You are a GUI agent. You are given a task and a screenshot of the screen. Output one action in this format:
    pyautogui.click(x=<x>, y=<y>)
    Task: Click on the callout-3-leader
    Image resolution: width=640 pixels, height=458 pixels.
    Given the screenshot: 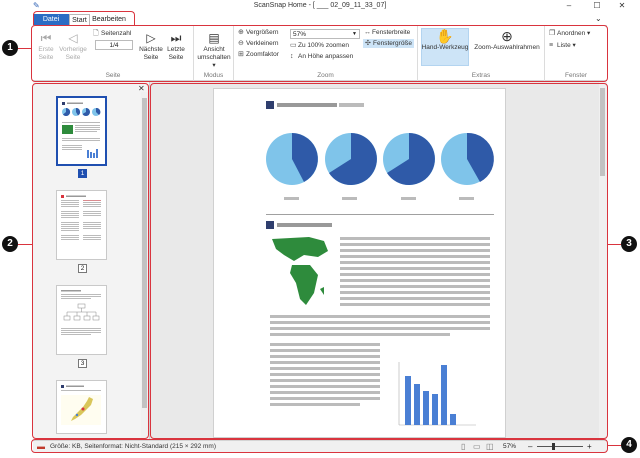 What is the action you would take?
    pyautogui.click(x=614, y=244)
    